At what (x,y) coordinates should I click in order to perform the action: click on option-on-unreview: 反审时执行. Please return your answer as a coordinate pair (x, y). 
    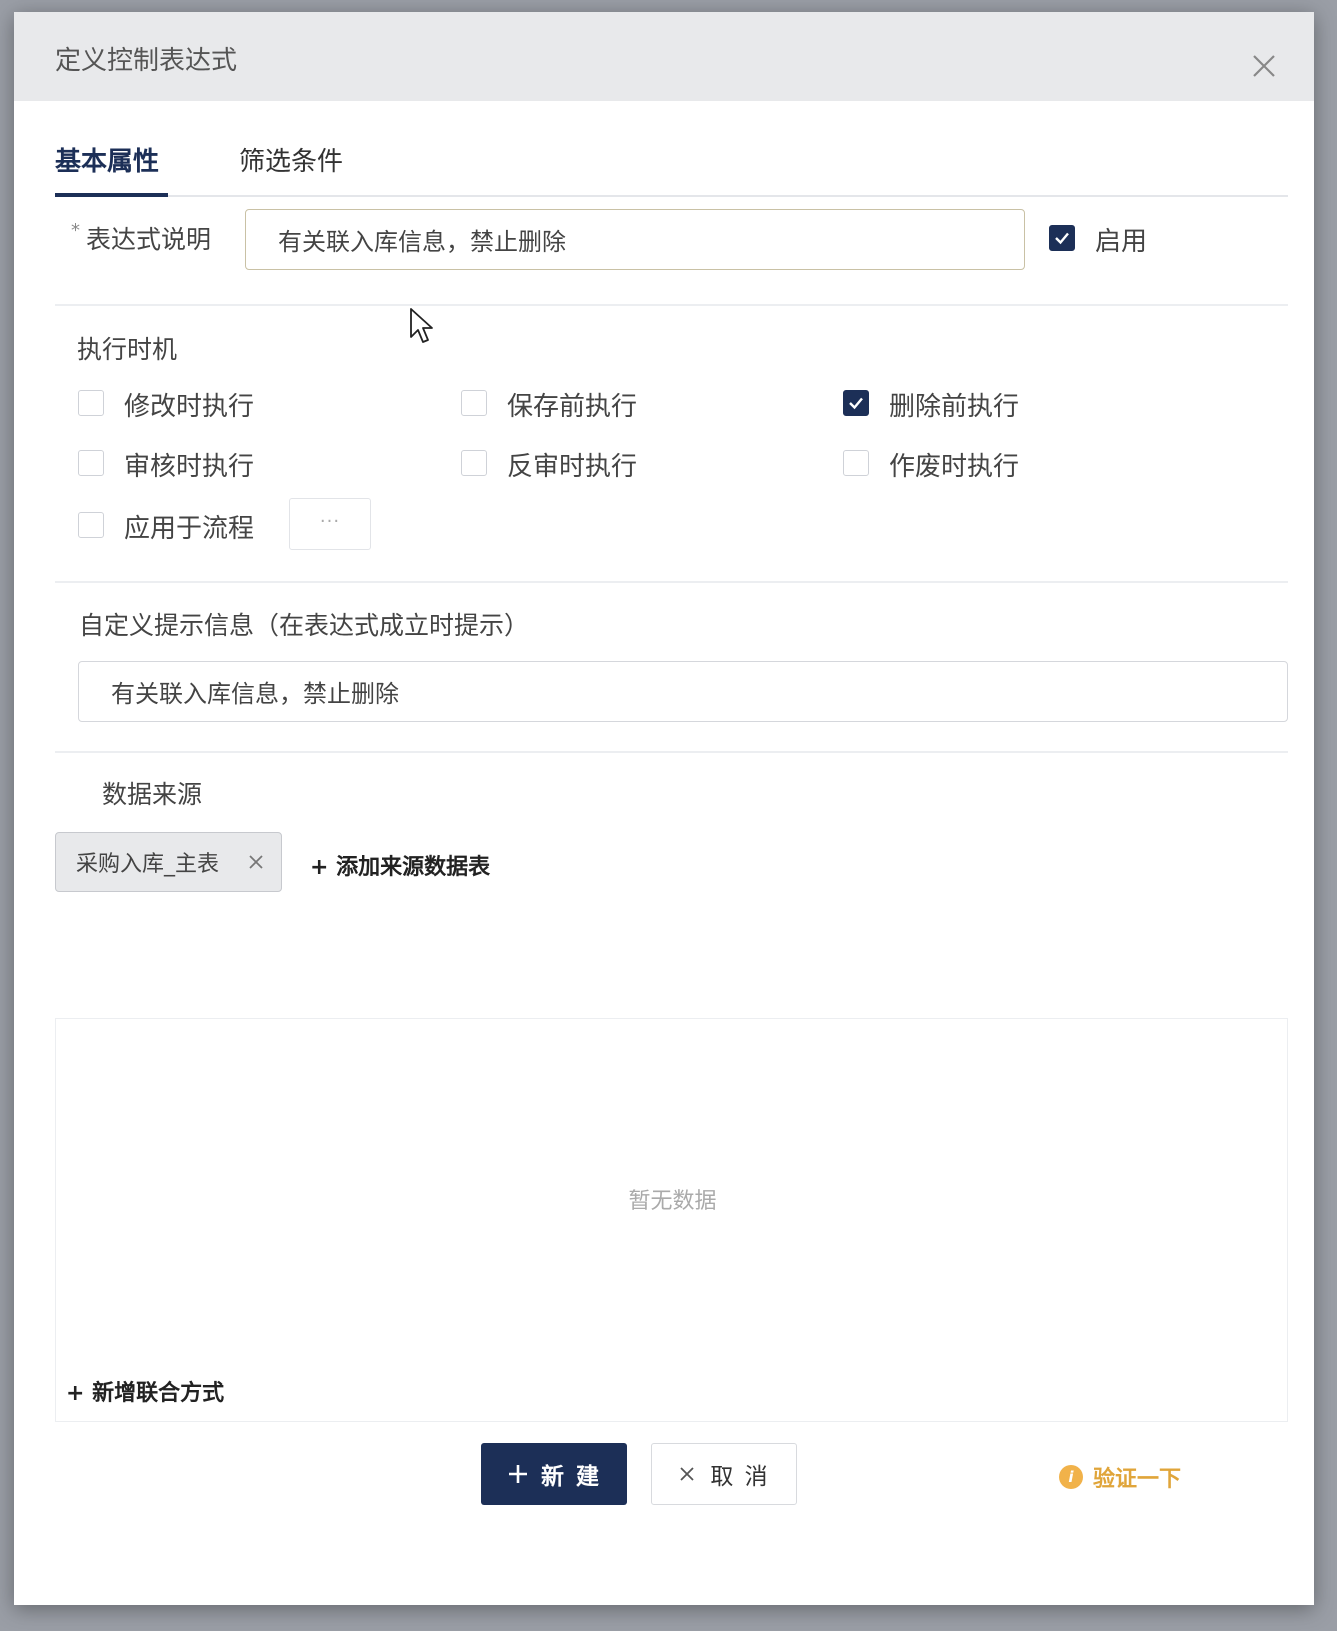
    Looking at the image, I should click on (572, 464).